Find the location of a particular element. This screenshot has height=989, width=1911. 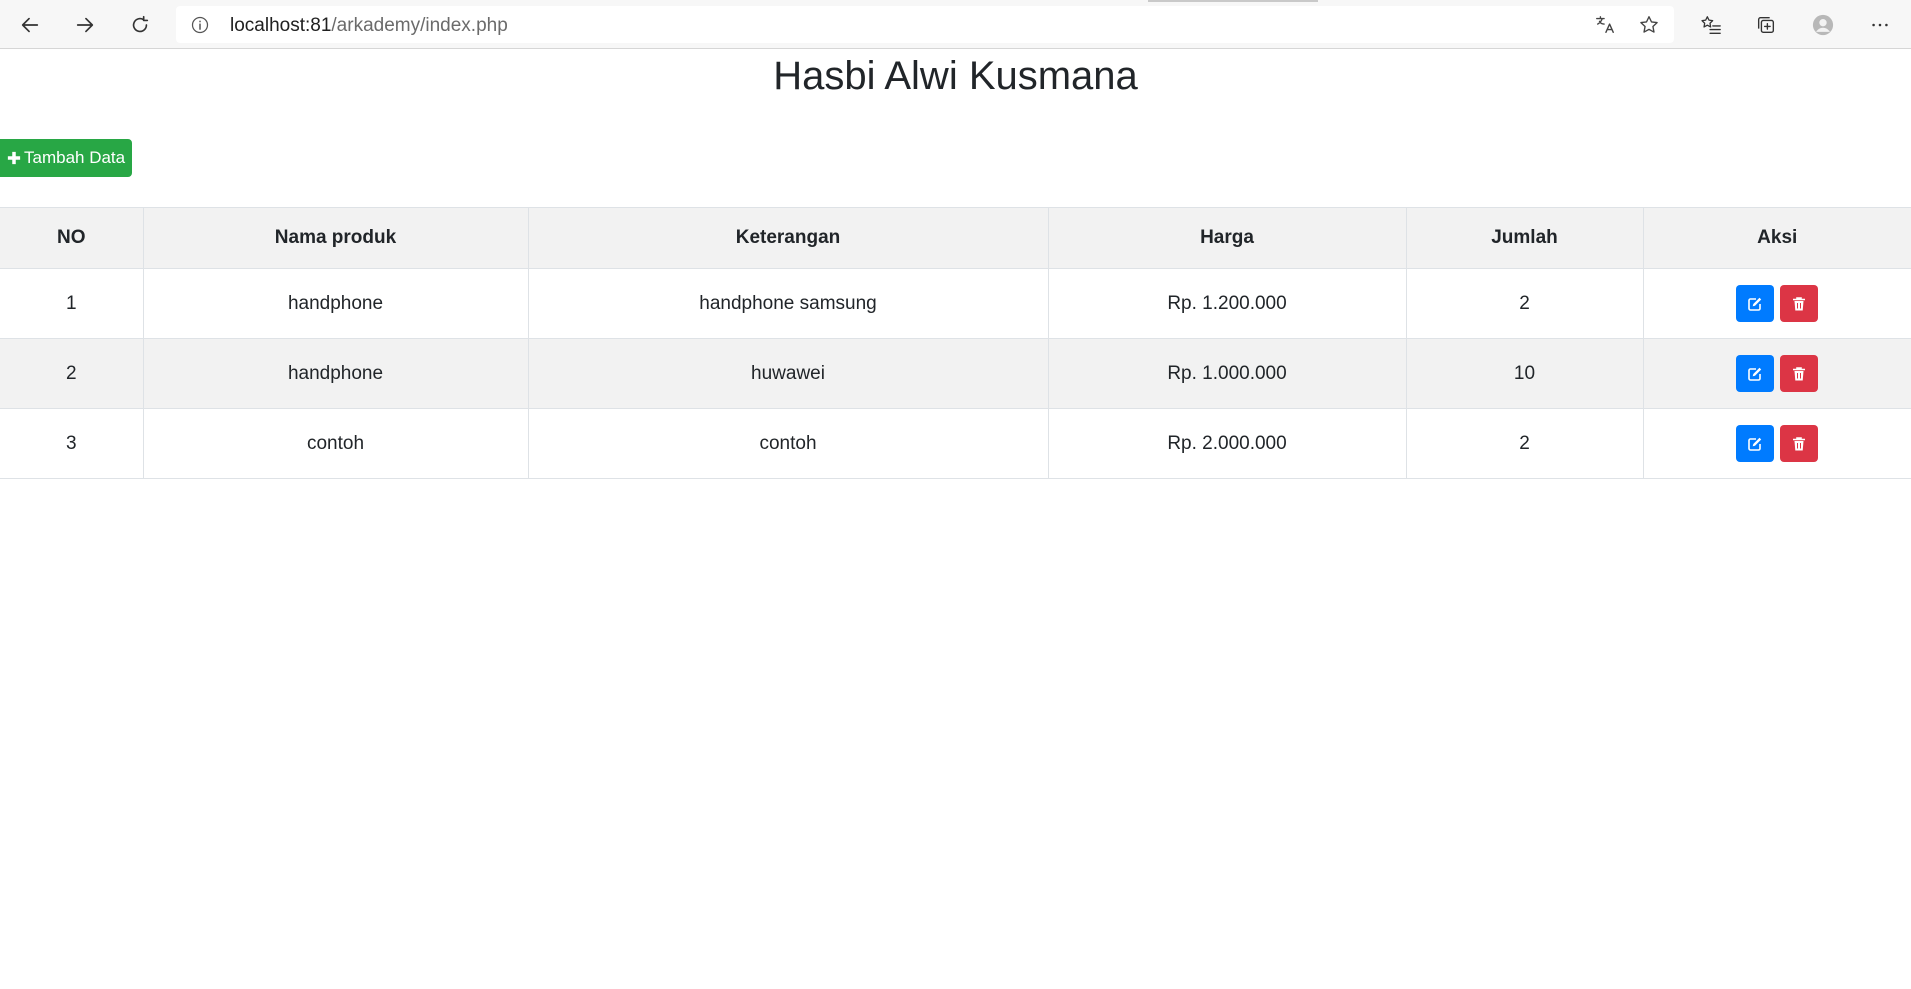

info-icon is located at coordinates (200, 25).